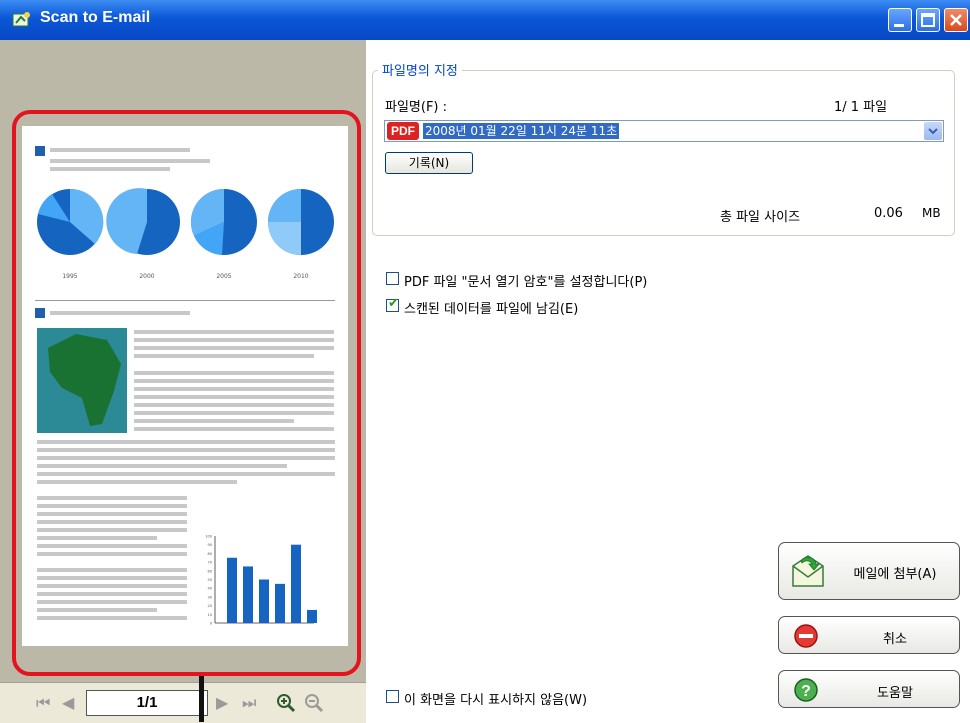  I want to click on cancel-button: 취소, so click(869, 635).